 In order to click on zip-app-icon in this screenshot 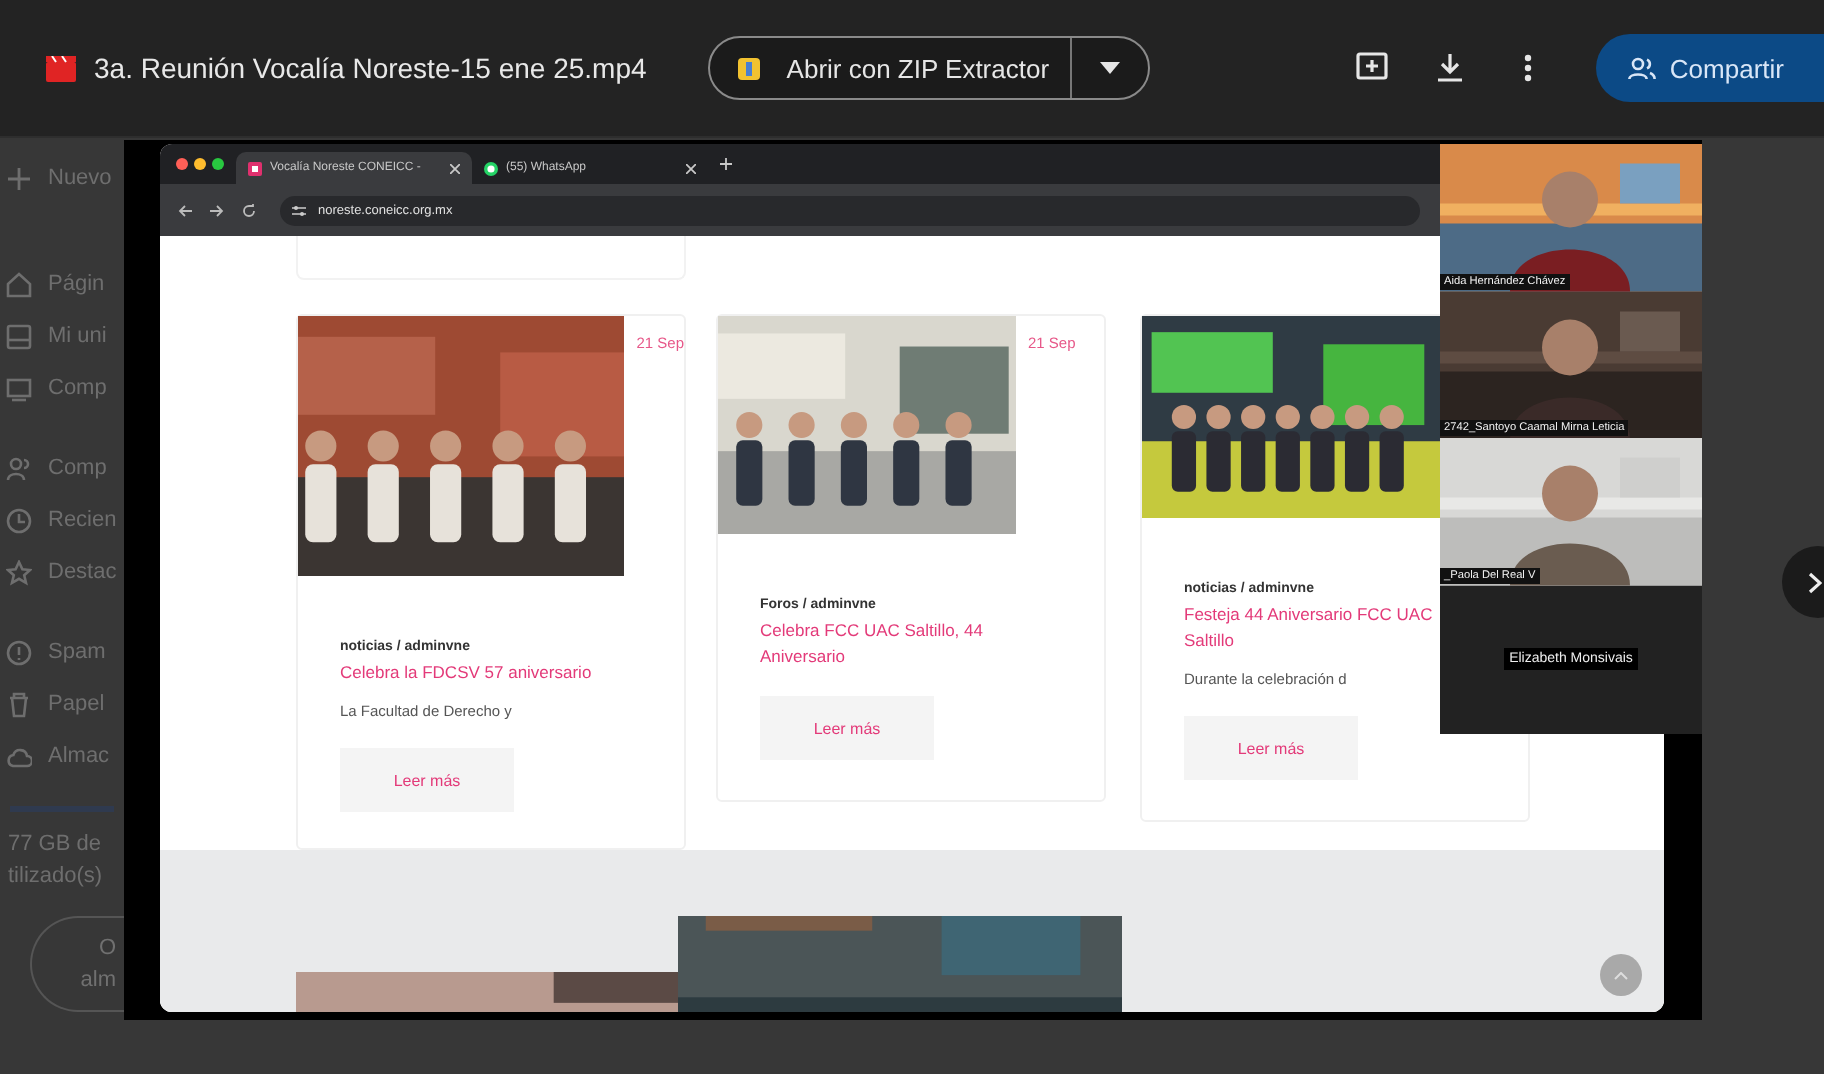, I will do `click(749, 68)`.